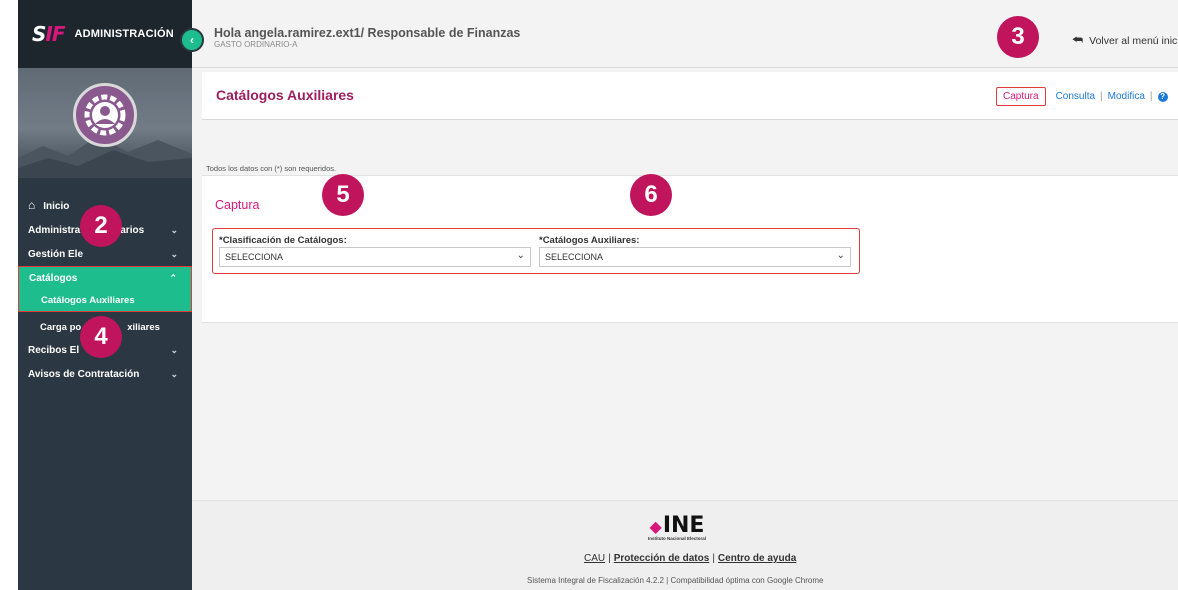  I want to click on diamond-icon: ◆, so click(655, 526).